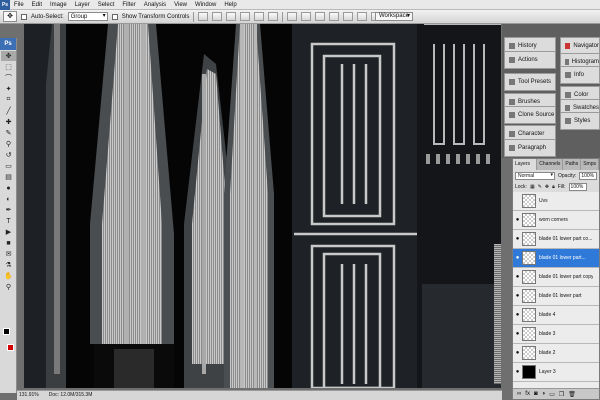 This screenshot has height=400, width=600. Describe the element at coordinates (588, 175) in the screenshot. I see `opacity-input: 100%` at that location.